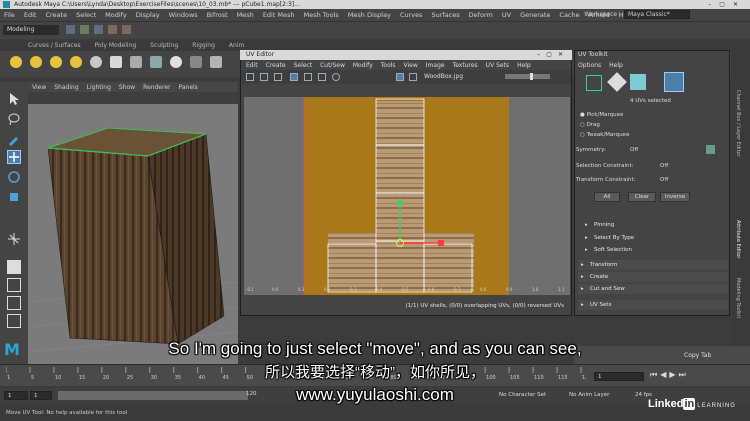 The width and height of the screenshot is (750, 421). I want to click on menu-windows: Windows, so click(183, 15).